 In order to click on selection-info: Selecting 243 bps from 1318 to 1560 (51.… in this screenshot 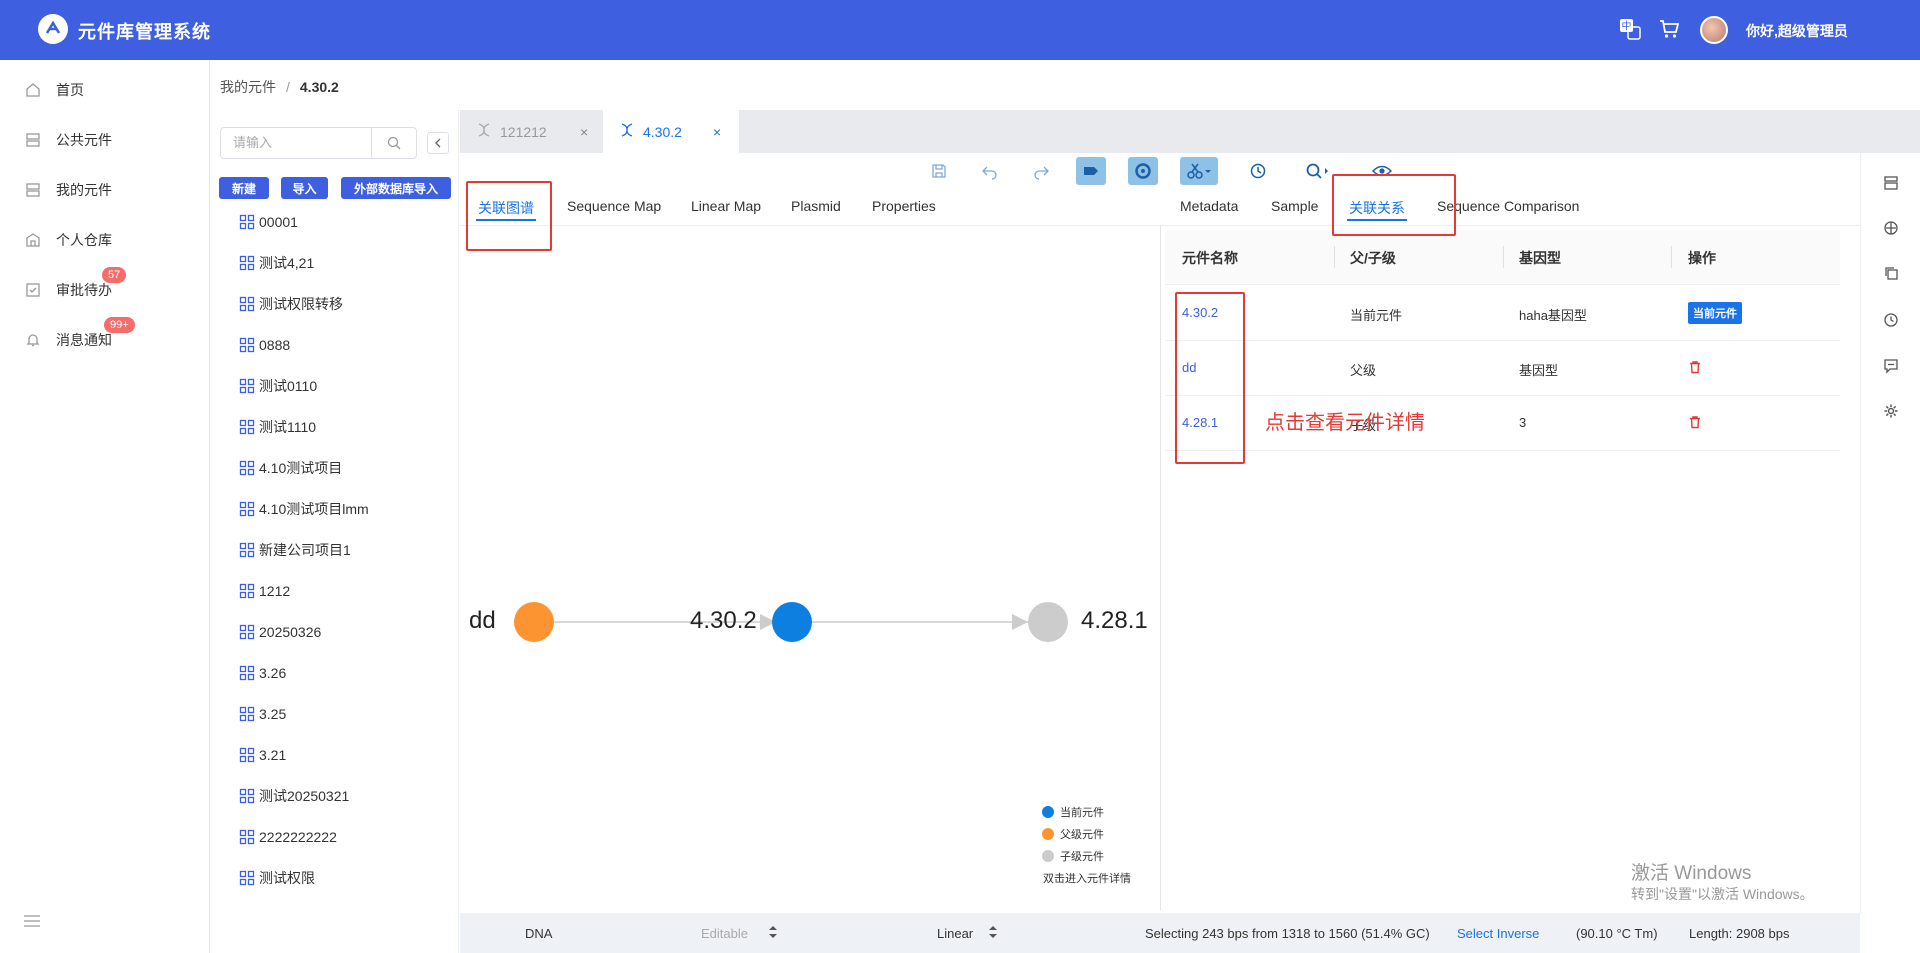, I will do `click(1287, 933)`.